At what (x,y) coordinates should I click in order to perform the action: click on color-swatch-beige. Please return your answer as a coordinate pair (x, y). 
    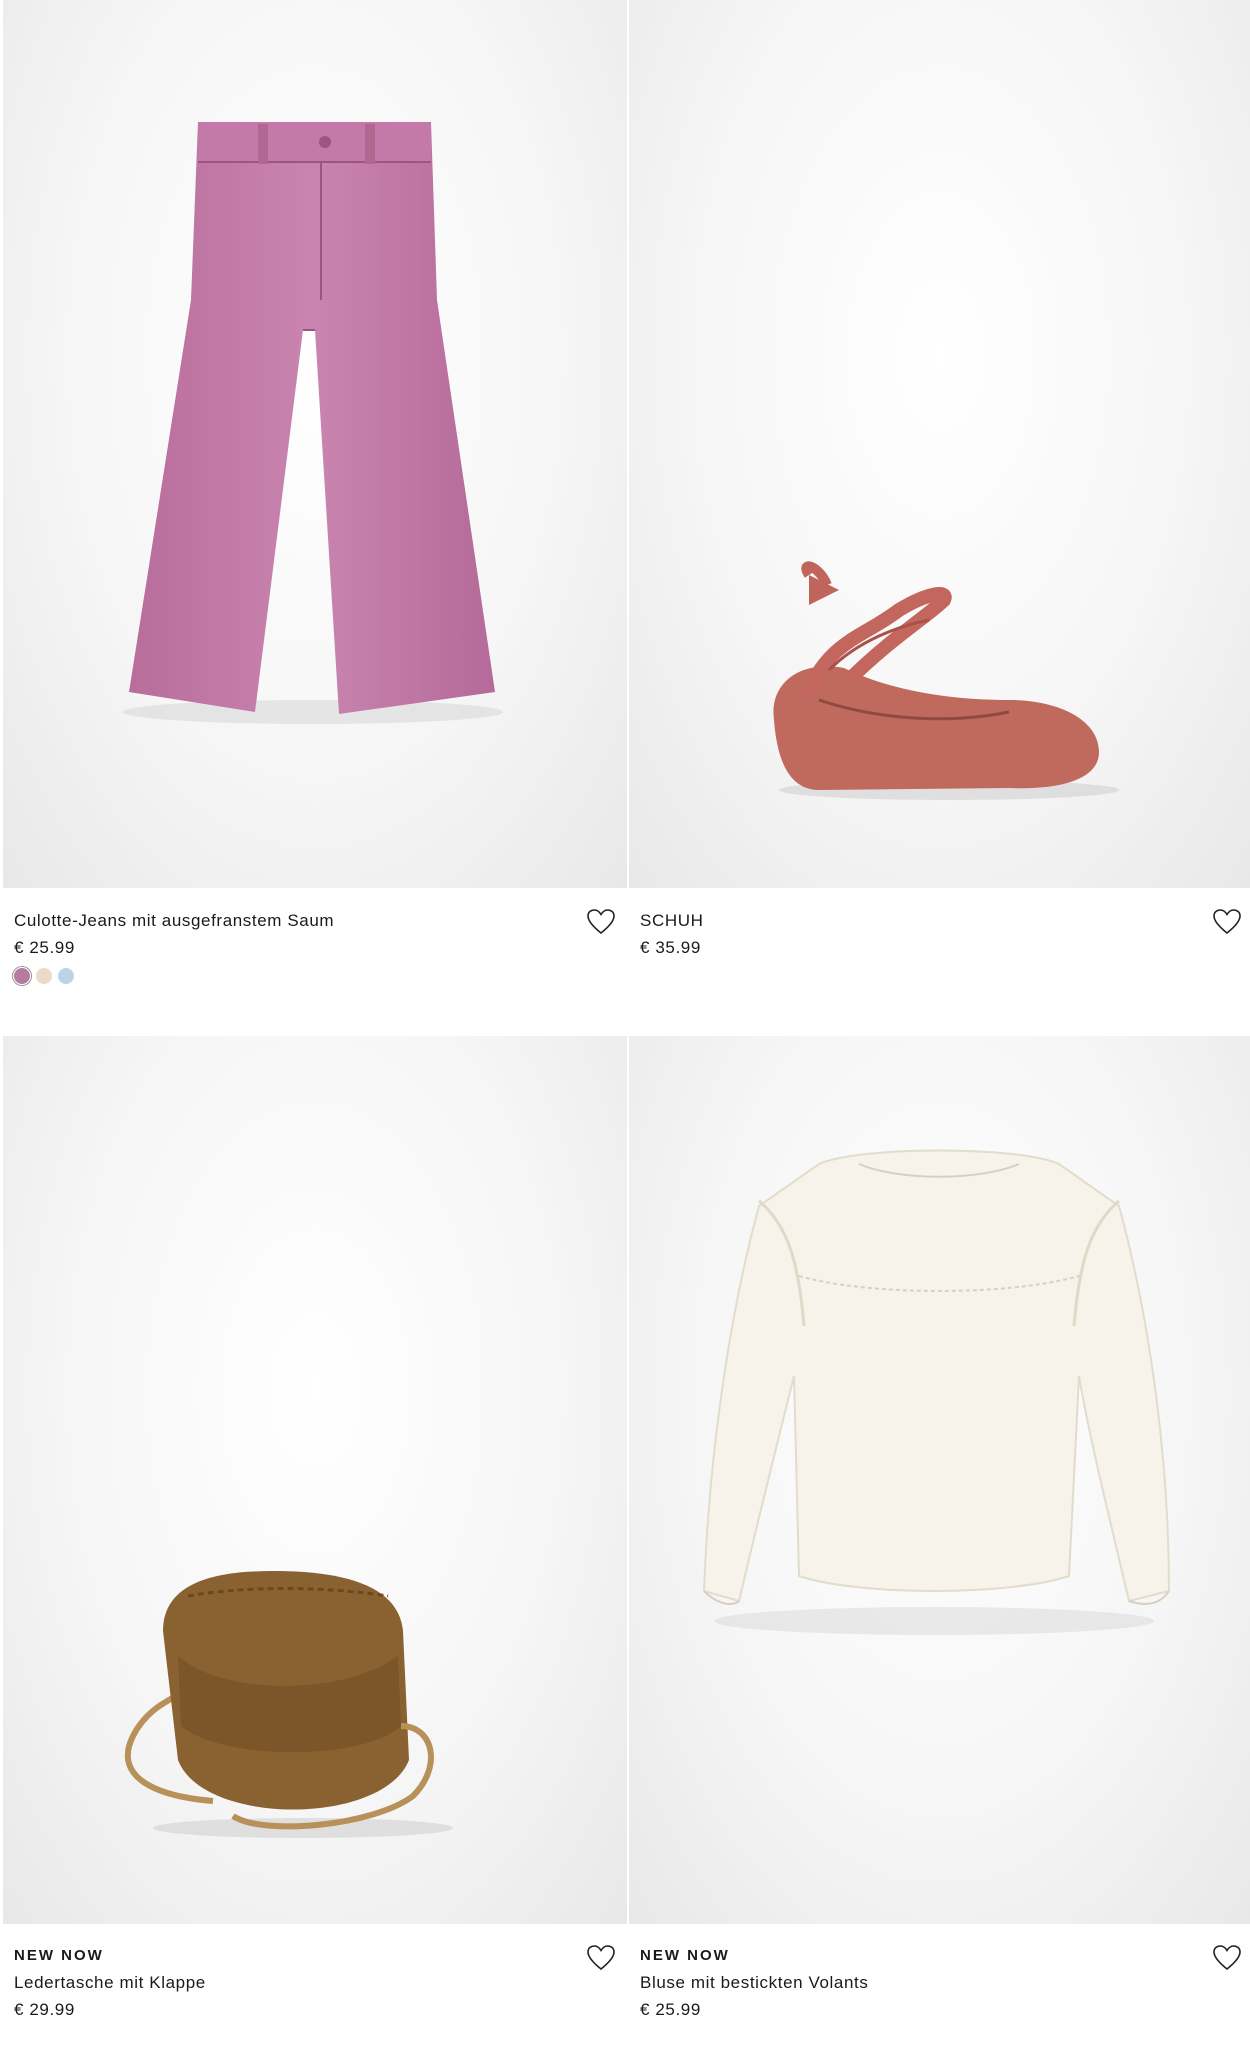
    Looking at the image, I should click on (44, 976).